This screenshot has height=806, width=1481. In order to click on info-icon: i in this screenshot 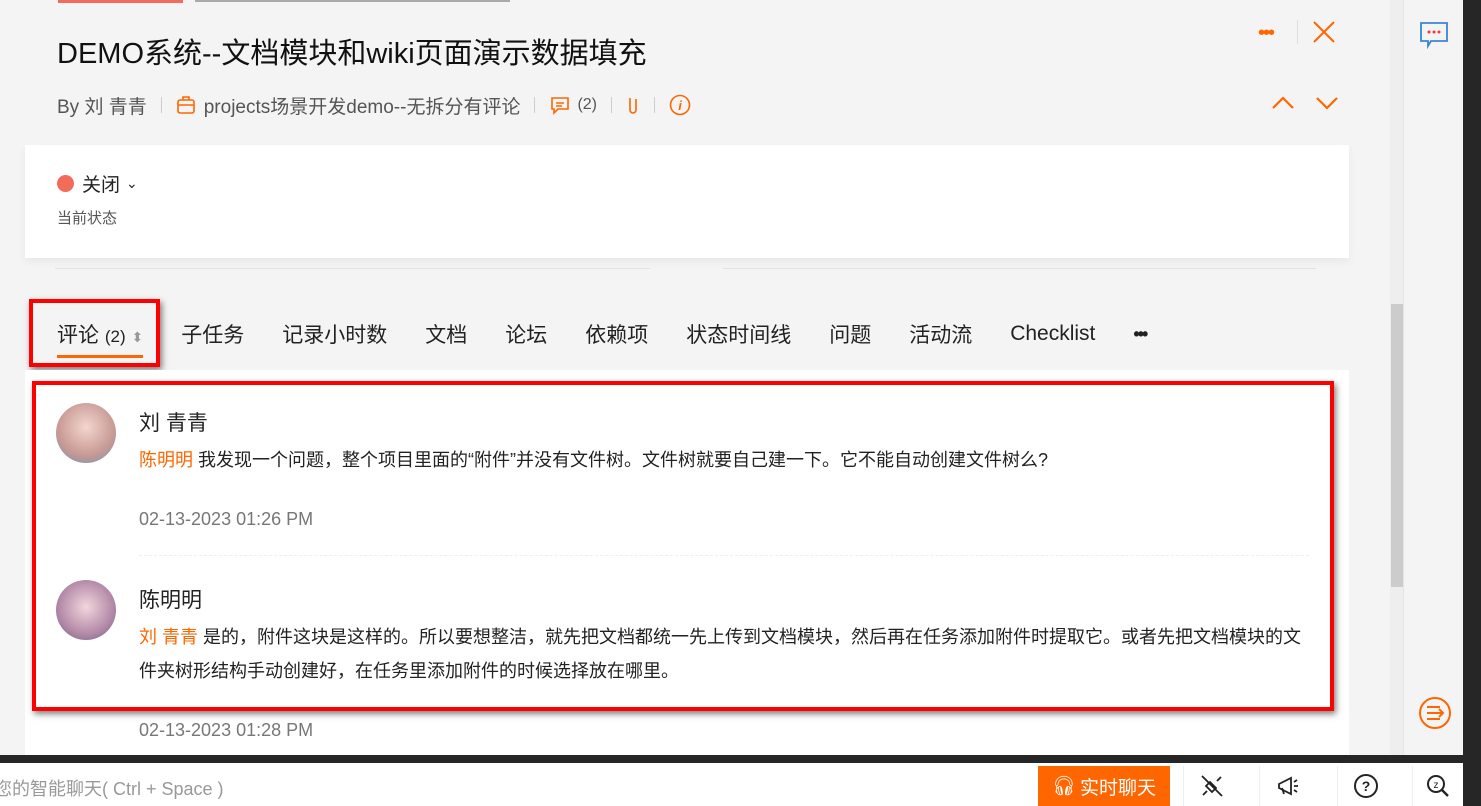, I will do `click(680, 105)`.